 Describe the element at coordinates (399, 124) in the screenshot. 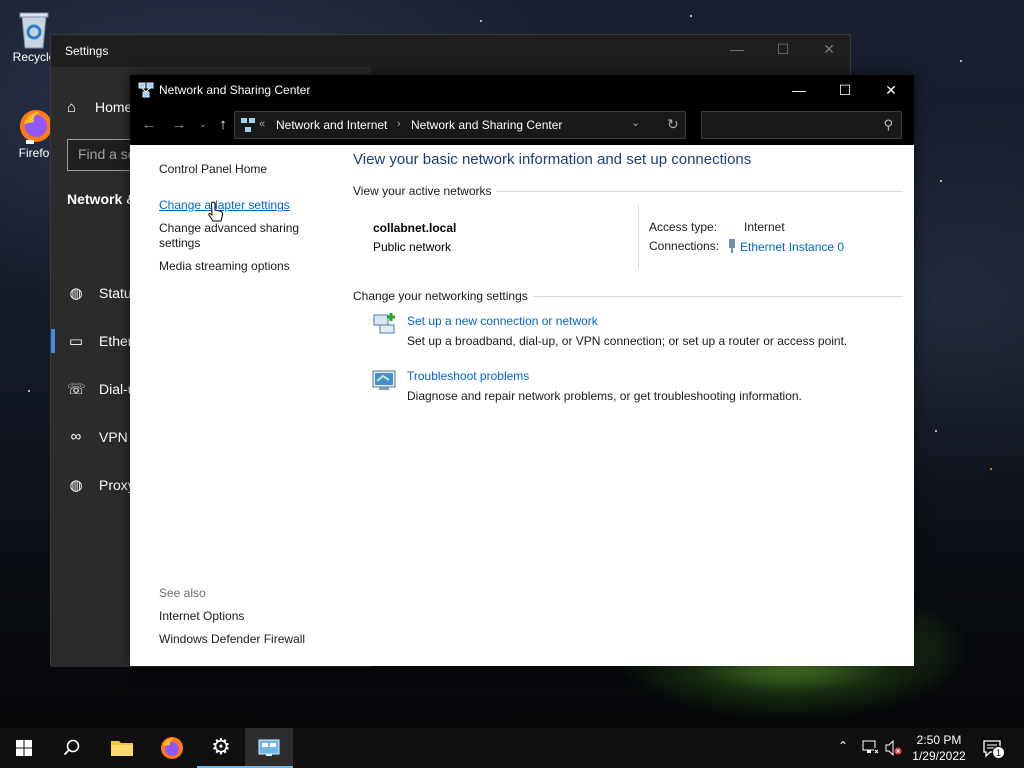

I see `chevron-right-icon: ›` at that location.